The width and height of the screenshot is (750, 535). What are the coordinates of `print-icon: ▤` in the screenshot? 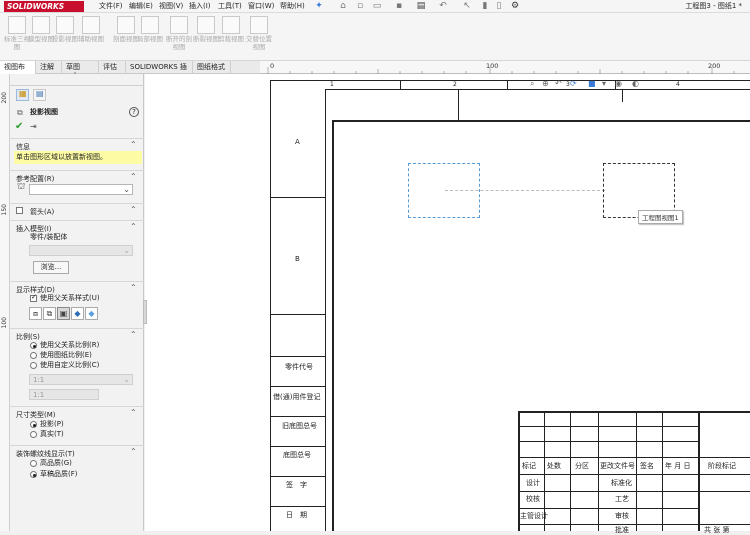 It's located at (421, 6).